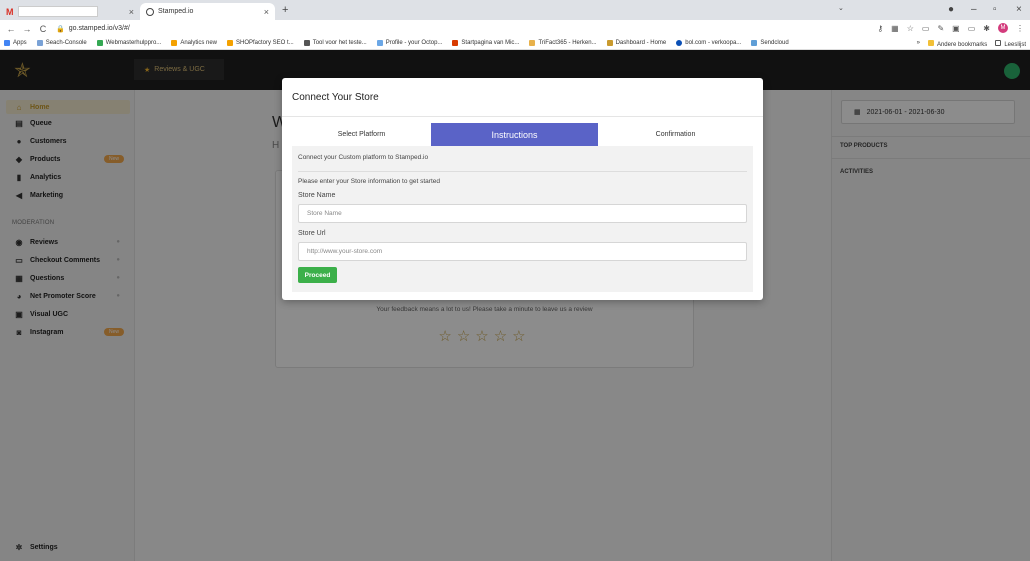 The height and width of the screenshot is (561, 1030). I want to click on stamped-favicon-icon, so click(150, 11).